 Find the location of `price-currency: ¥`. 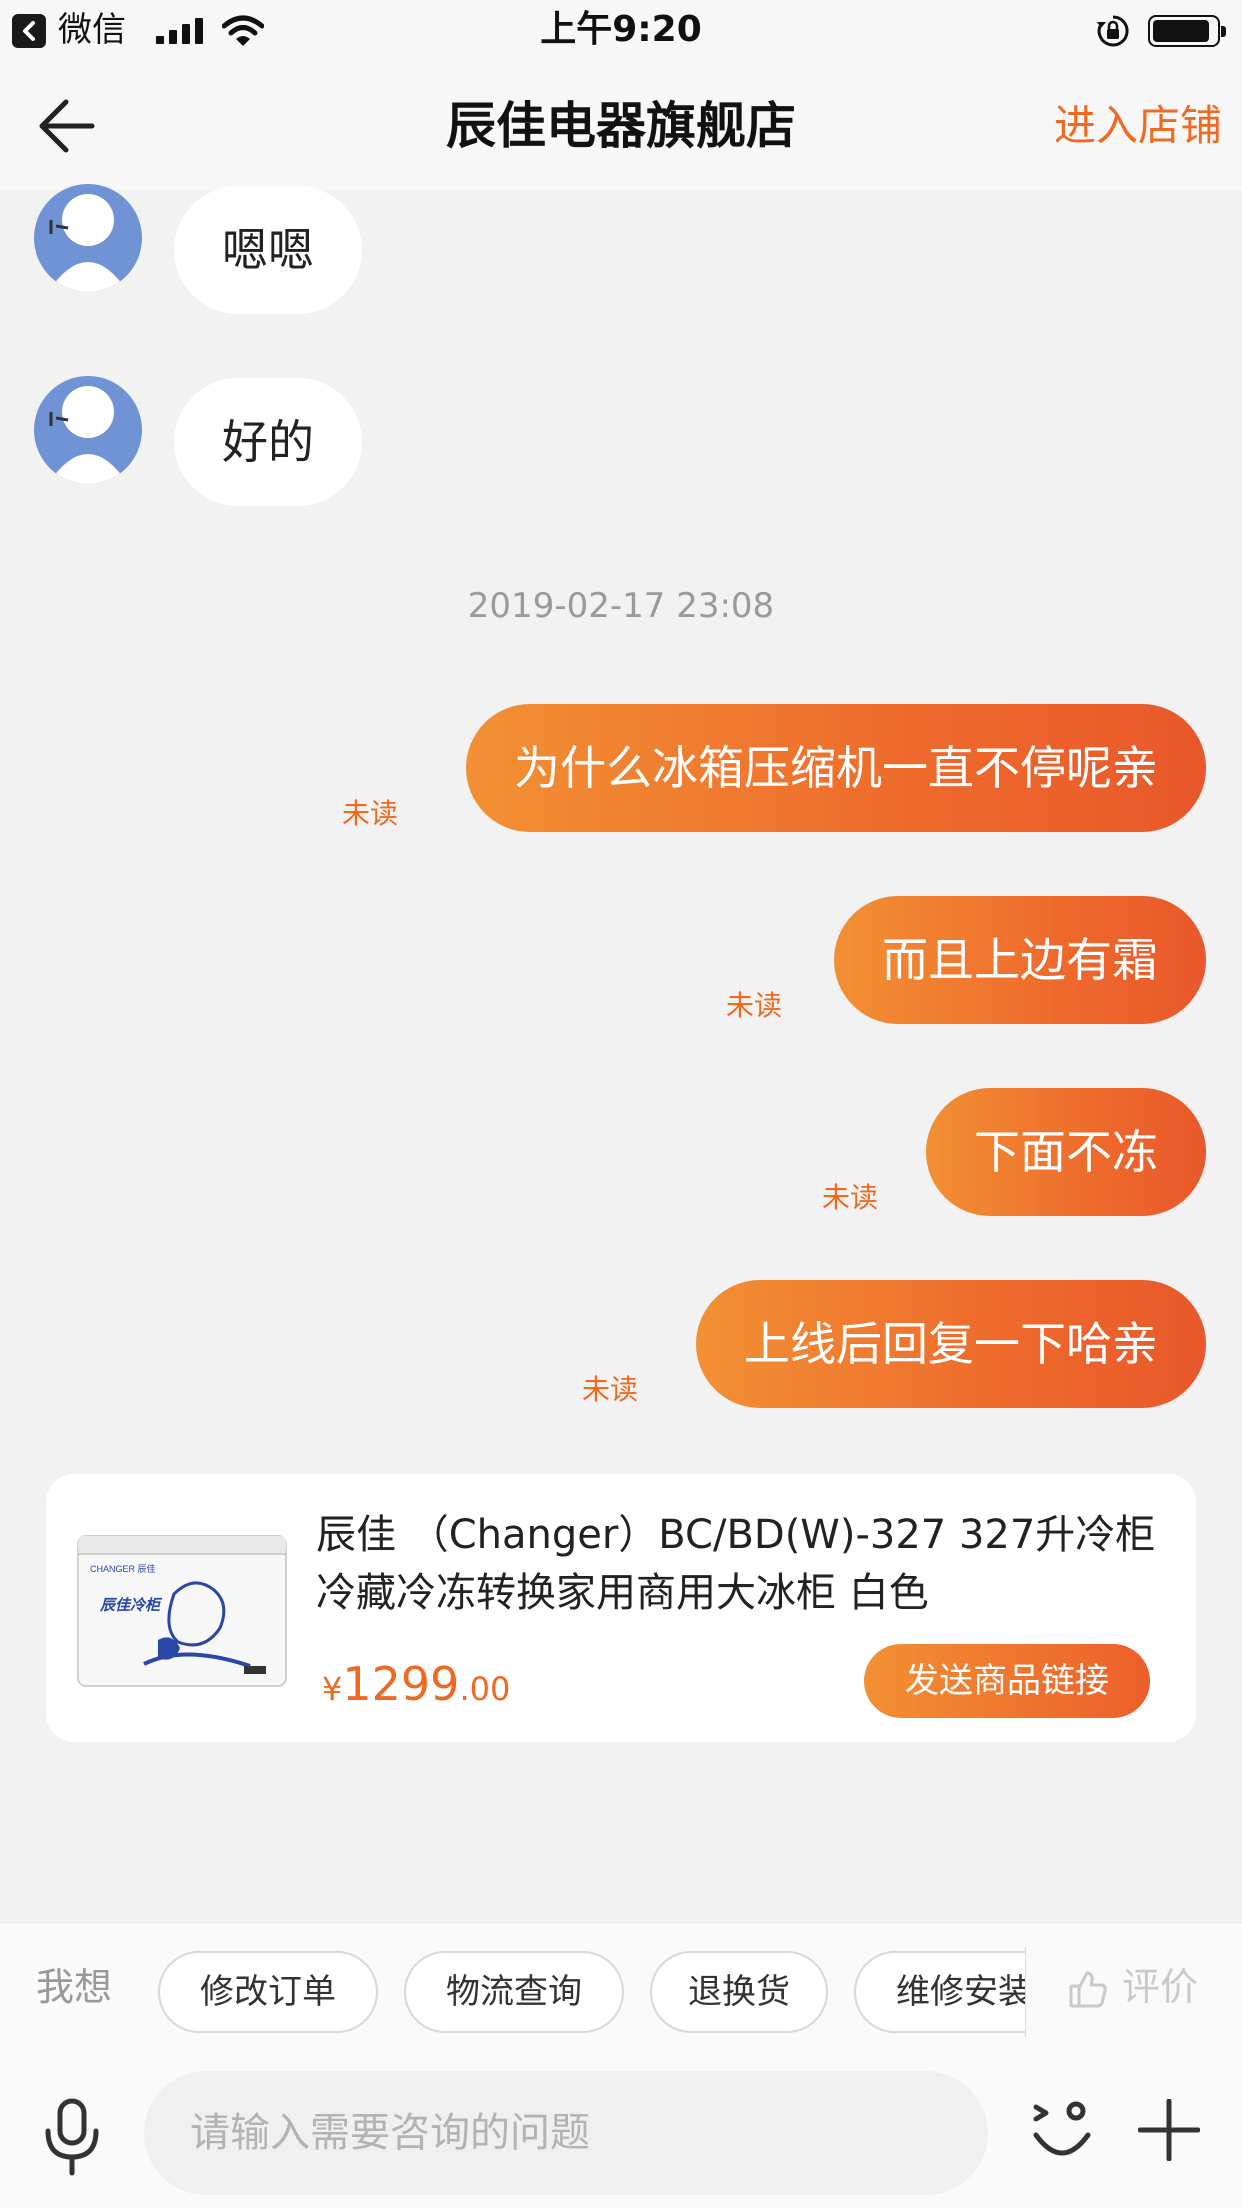

price-currency: ¥ is located at coordinates (332, 1689).